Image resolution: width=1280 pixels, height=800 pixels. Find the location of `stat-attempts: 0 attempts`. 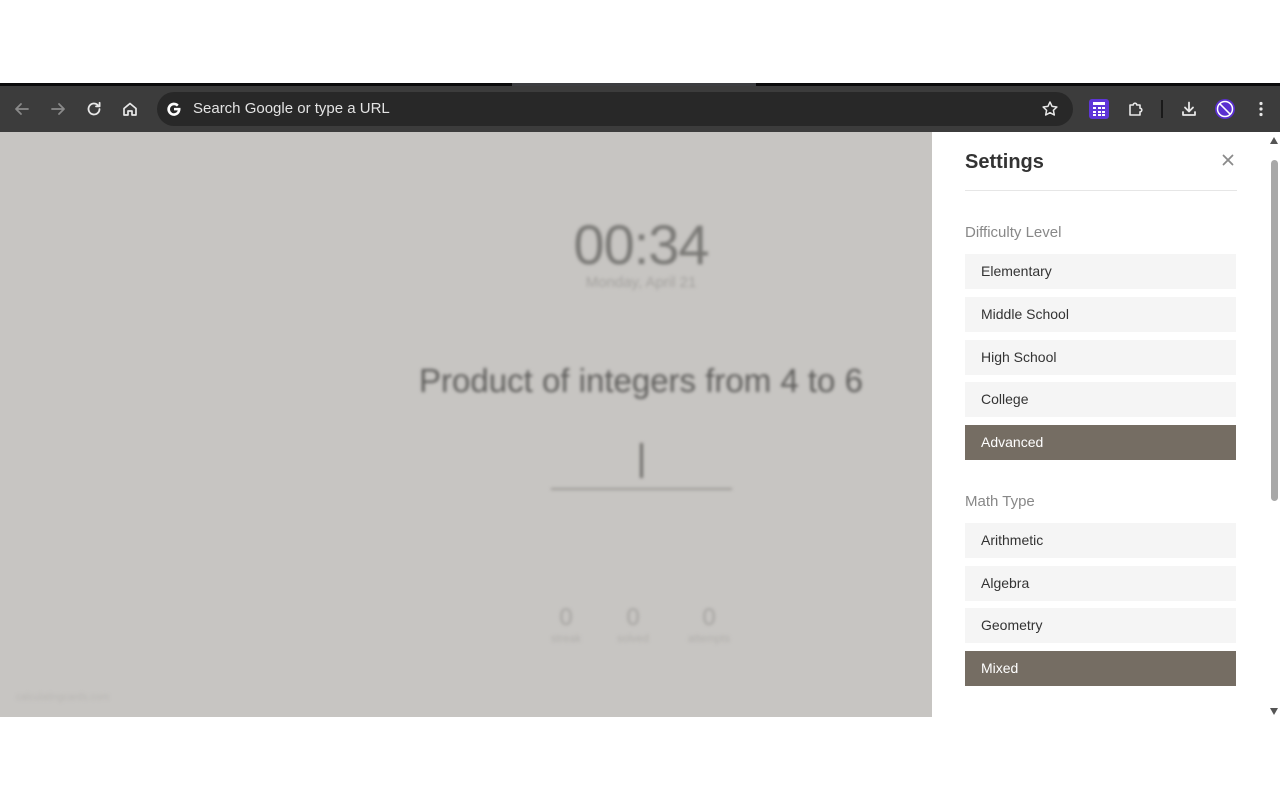

stat-attempts: 0 attempts is located at coordinates (709, 624).